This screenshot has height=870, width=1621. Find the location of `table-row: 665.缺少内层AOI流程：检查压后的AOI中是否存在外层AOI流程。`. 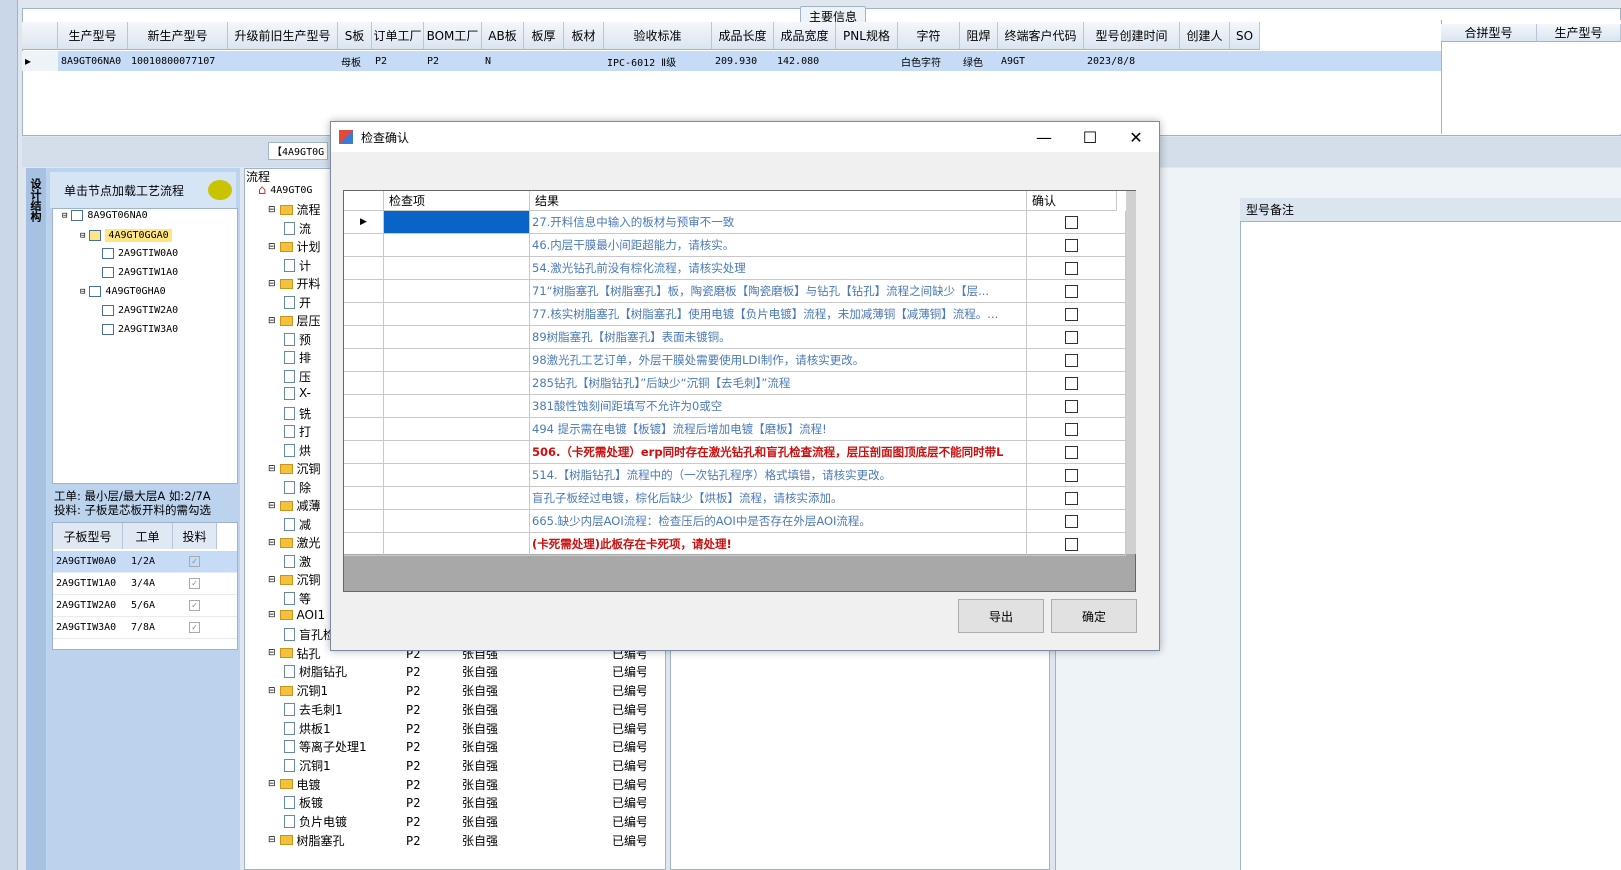

table-row: 665.缺少内层AOI流程：检查压后的AOI中是否存在外层AOI流程。 is located at coordinates (735, 521).